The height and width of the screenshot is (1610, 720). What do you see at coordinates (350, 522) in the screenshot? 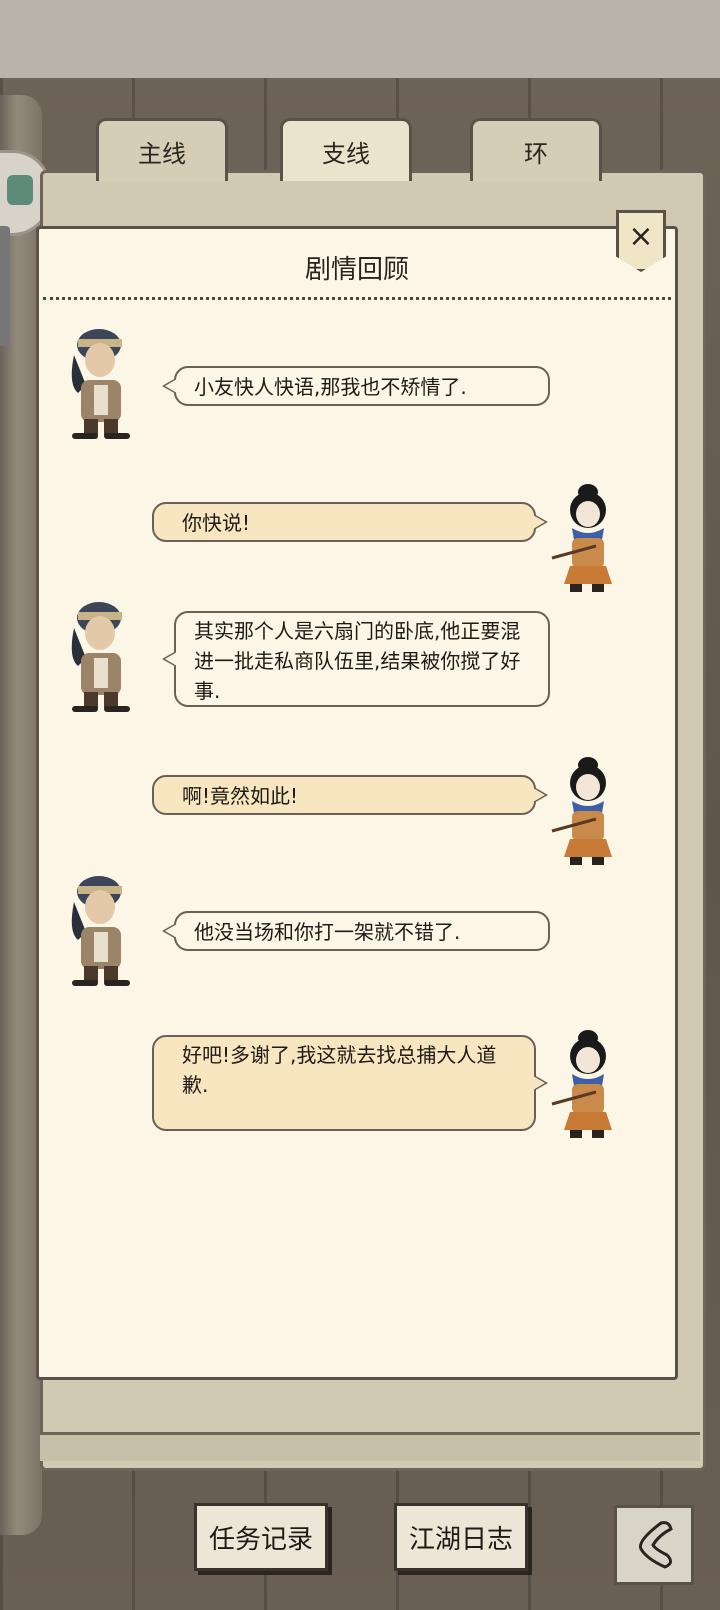
I see `dialogue-bubble: 你快说!` at bounding box center [350, 522].